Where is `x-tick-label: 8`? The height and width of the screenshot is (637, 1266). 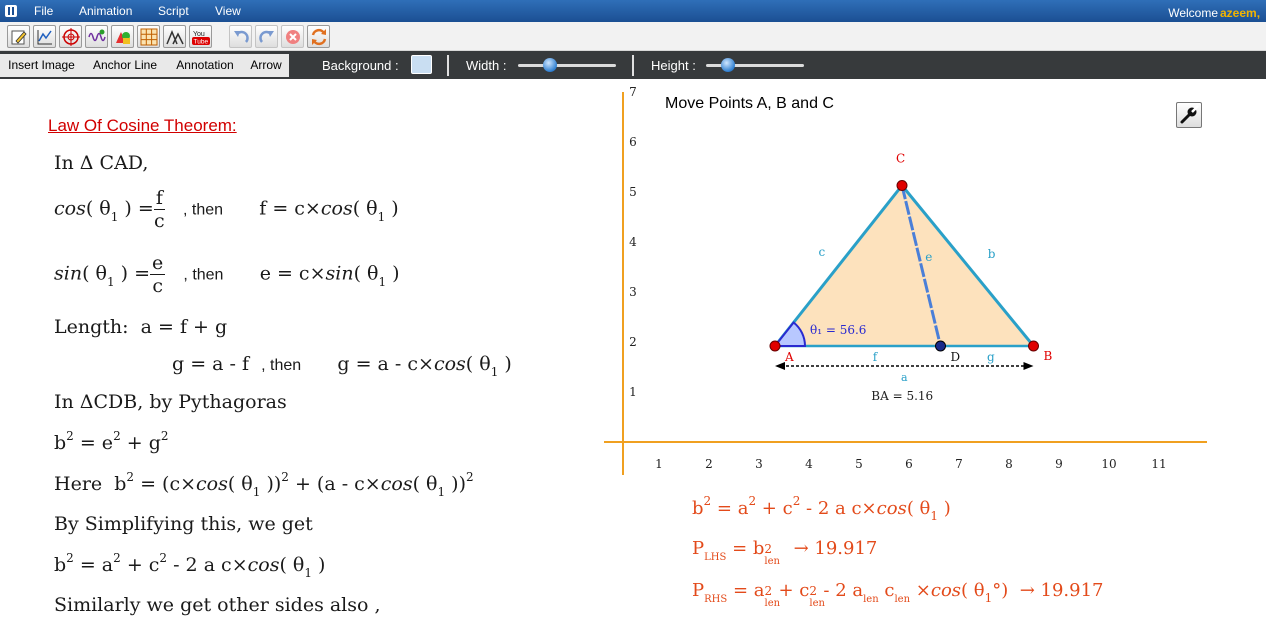
x-tick-label: 8 is located at coordinates (1009, 464).